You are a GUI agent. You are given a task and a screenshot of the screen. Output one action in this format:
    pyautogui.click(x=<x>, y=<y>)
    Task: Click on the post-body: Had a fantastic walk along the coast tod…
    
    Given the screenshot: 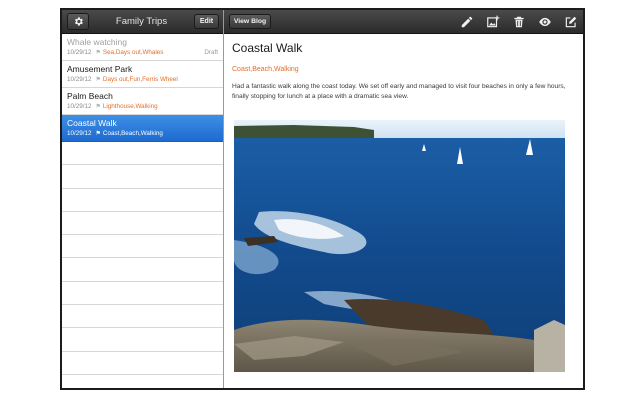 What is the action you would take?
    pyautogui.click(x=399, y=91)
    